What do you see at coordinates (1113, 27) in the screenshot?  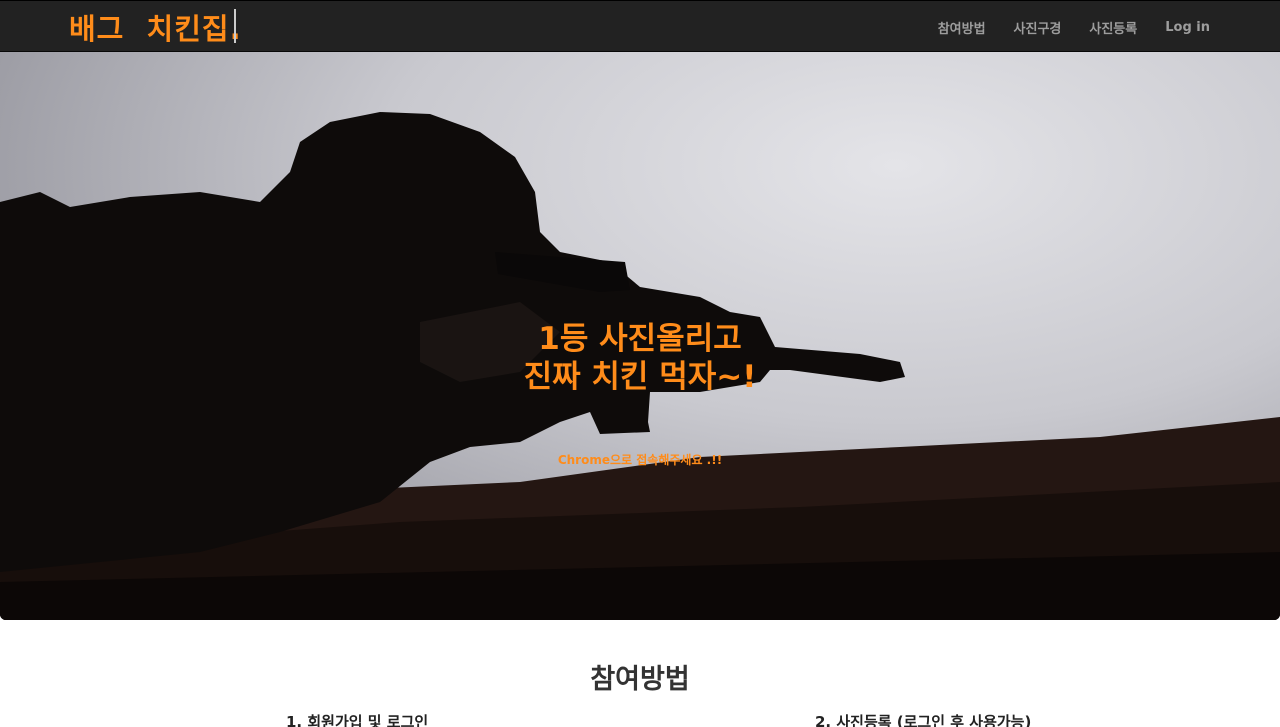 I see `nav-link-upload-photo: 사진등록` at bounding box center [1113, 27].